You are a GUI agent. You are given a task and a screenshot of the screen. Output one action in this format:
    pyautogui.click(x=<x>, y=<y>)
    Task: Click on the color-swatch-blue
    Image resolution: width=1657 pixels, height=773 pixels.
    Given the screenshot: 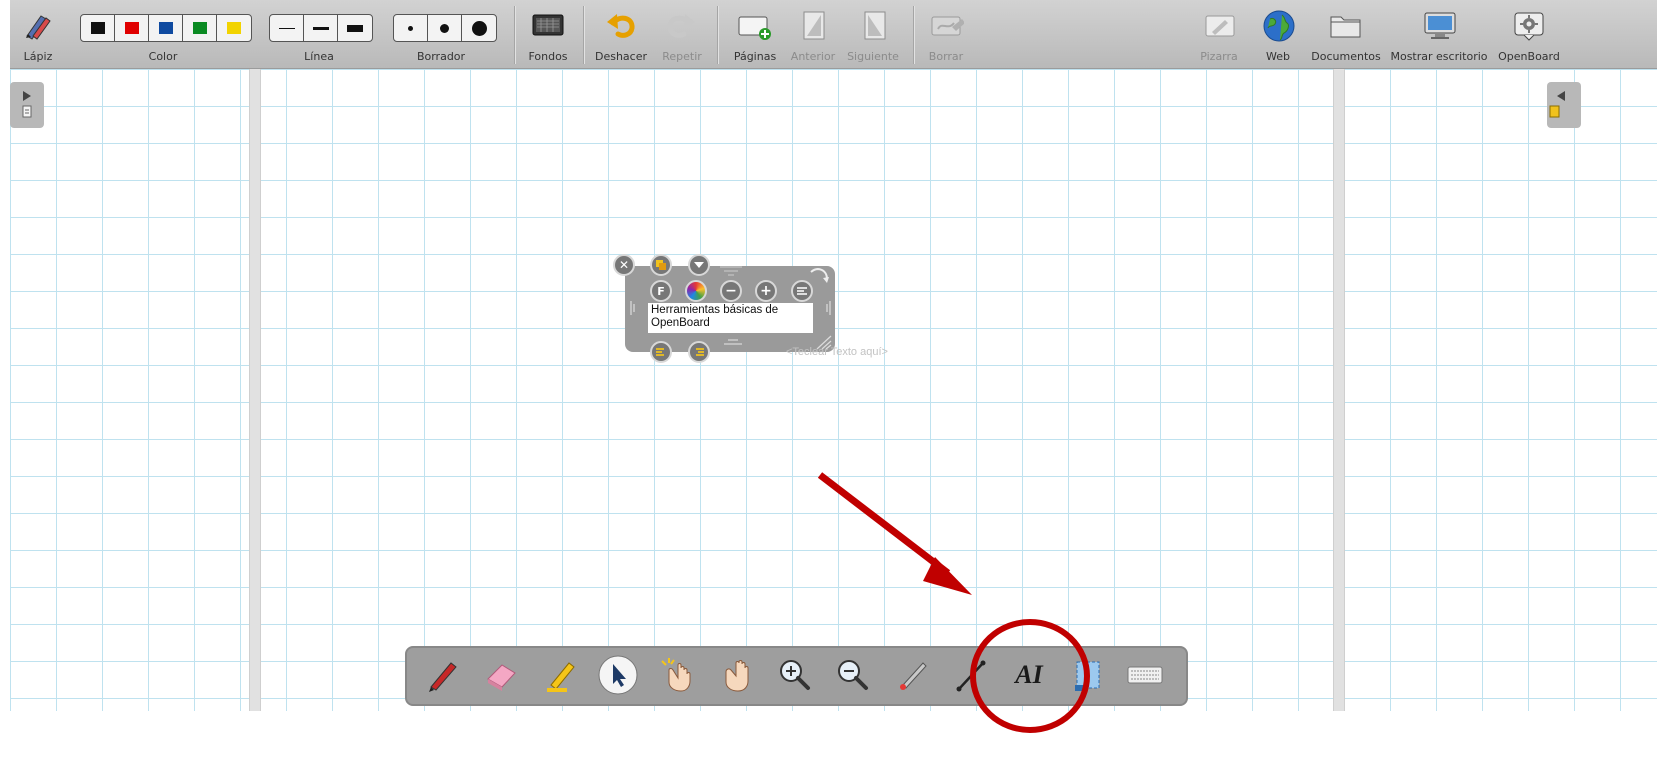 What is the action you would take?
    pyautogui.click(x=166, y=28)
    